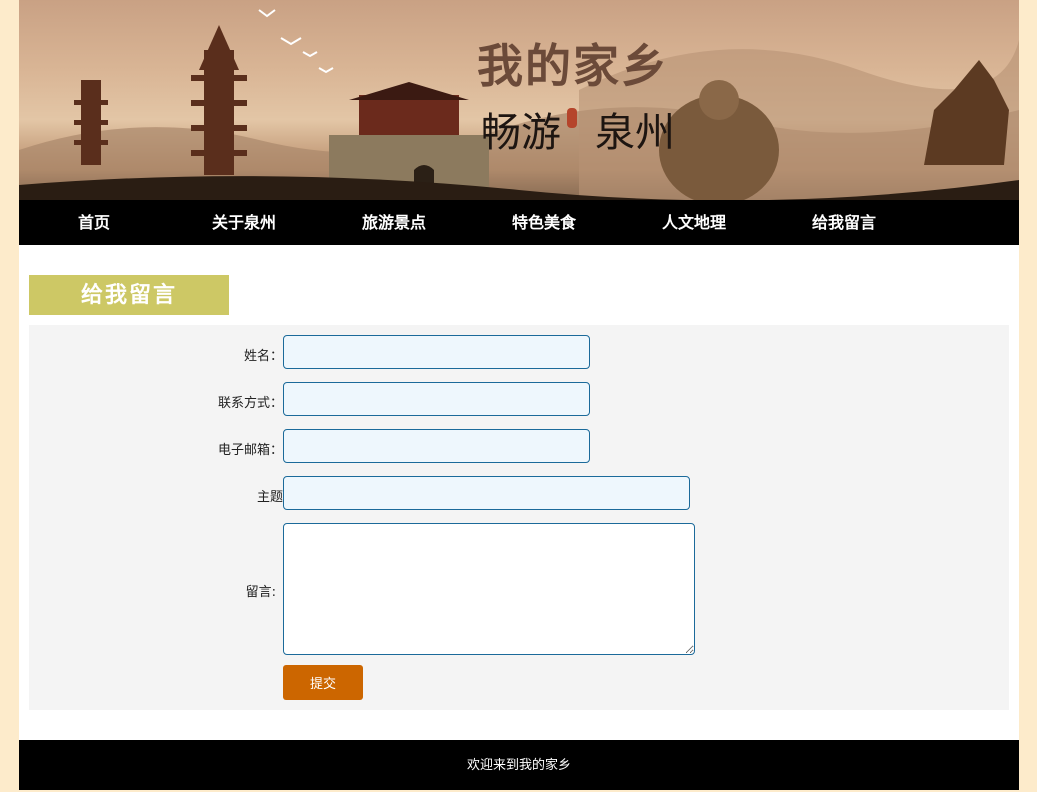 This screenshot has height=792, width=1037. I want to click on banner-title: 我的家乡, so click(573, 66).